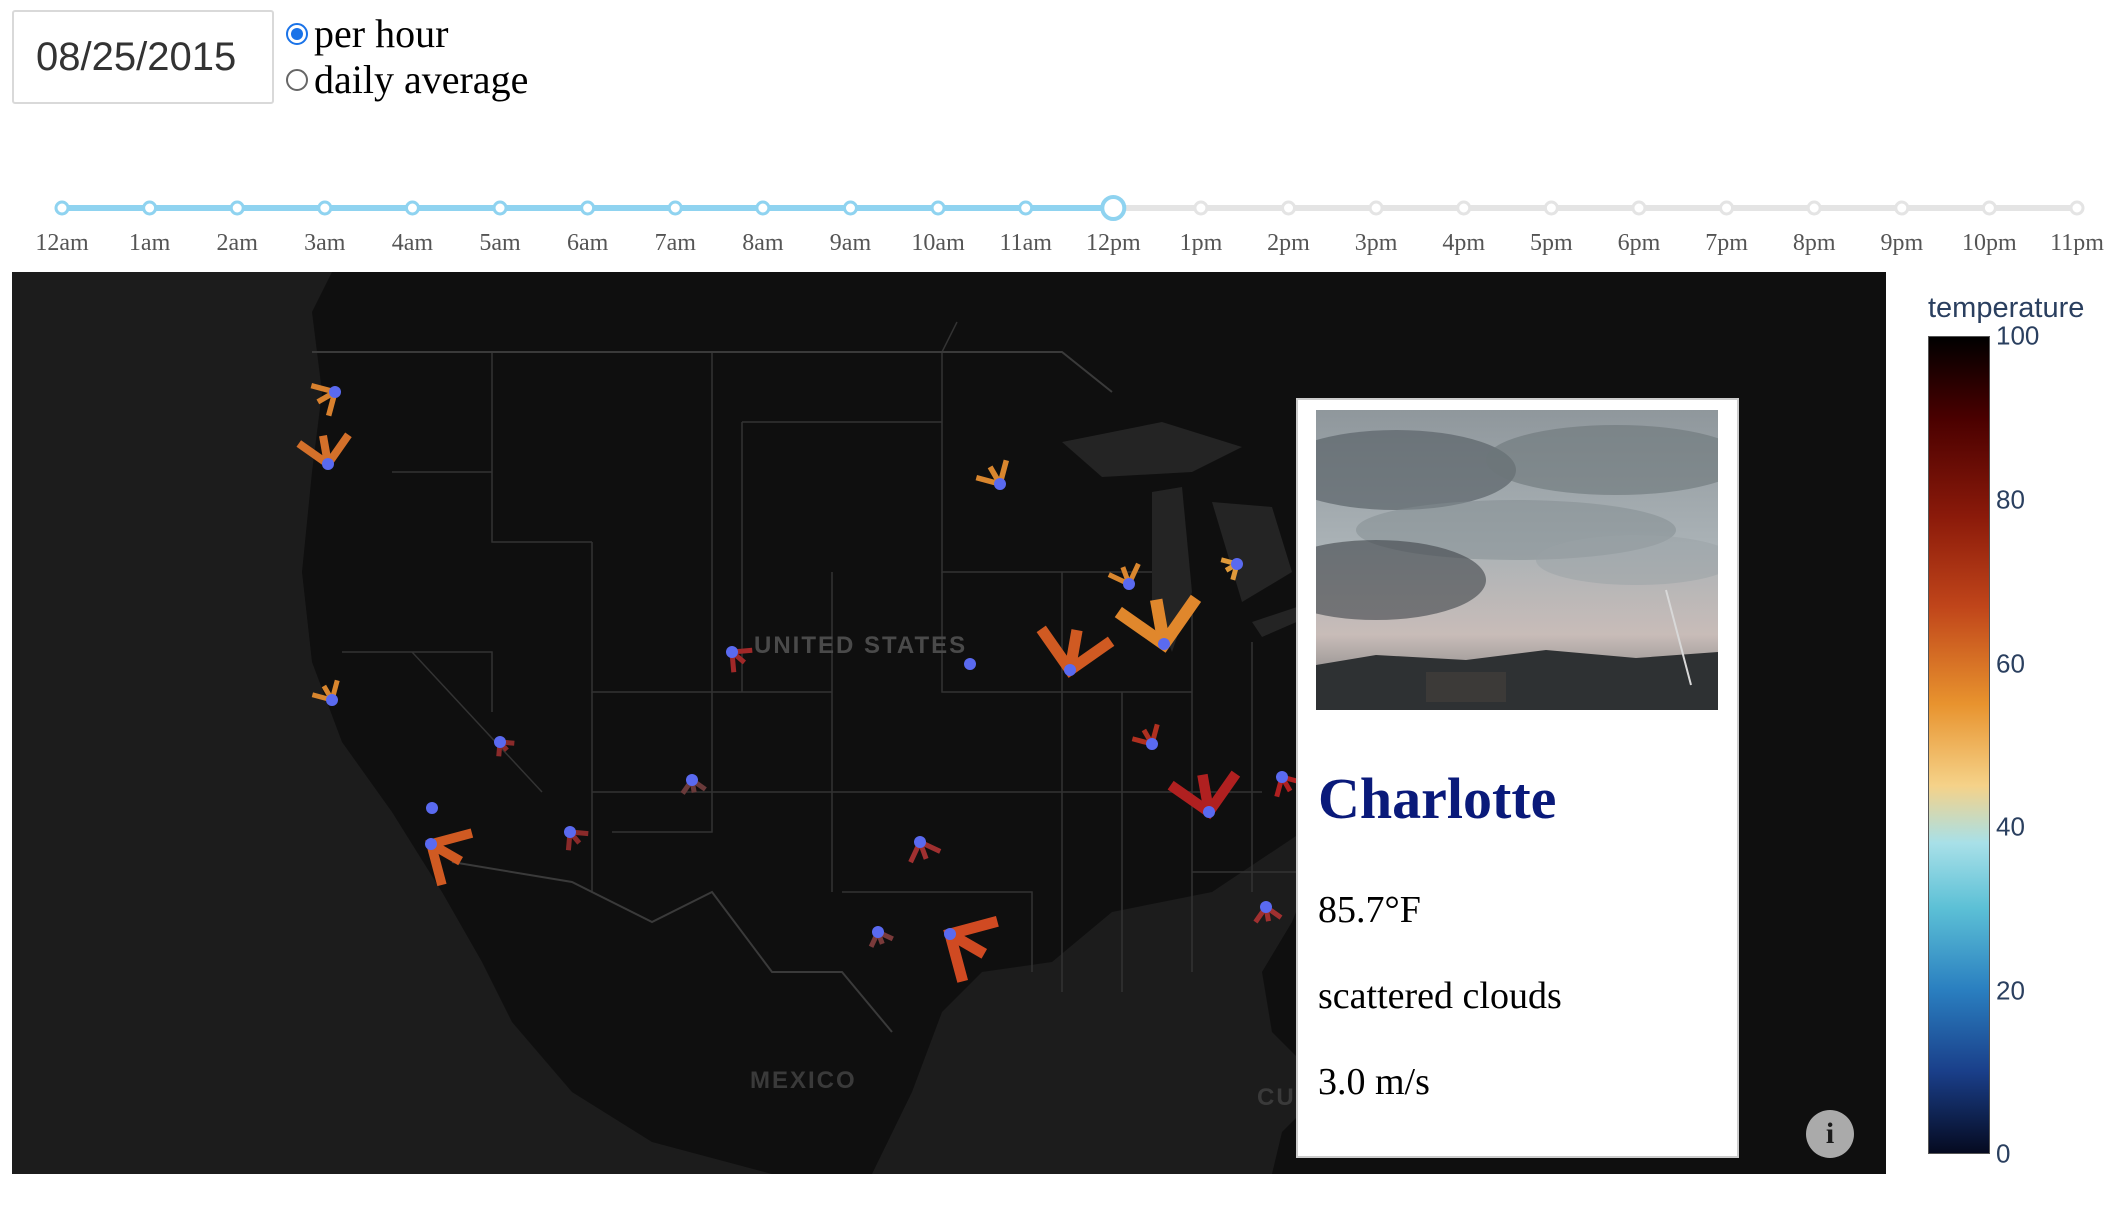  I want to click on slider-label-7pm: 7pm, so click(1726, 243).